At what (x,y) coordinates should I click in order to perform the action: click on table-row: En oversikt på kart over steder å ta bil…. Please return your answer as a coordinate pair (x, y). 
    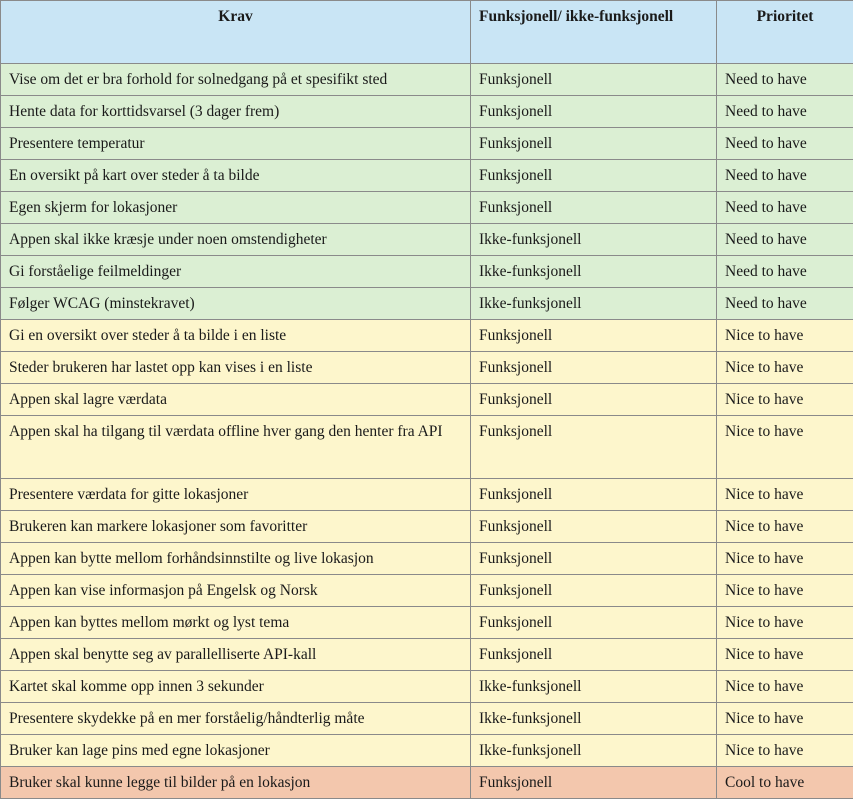
    Looking at the image, I should click on (427, 176).